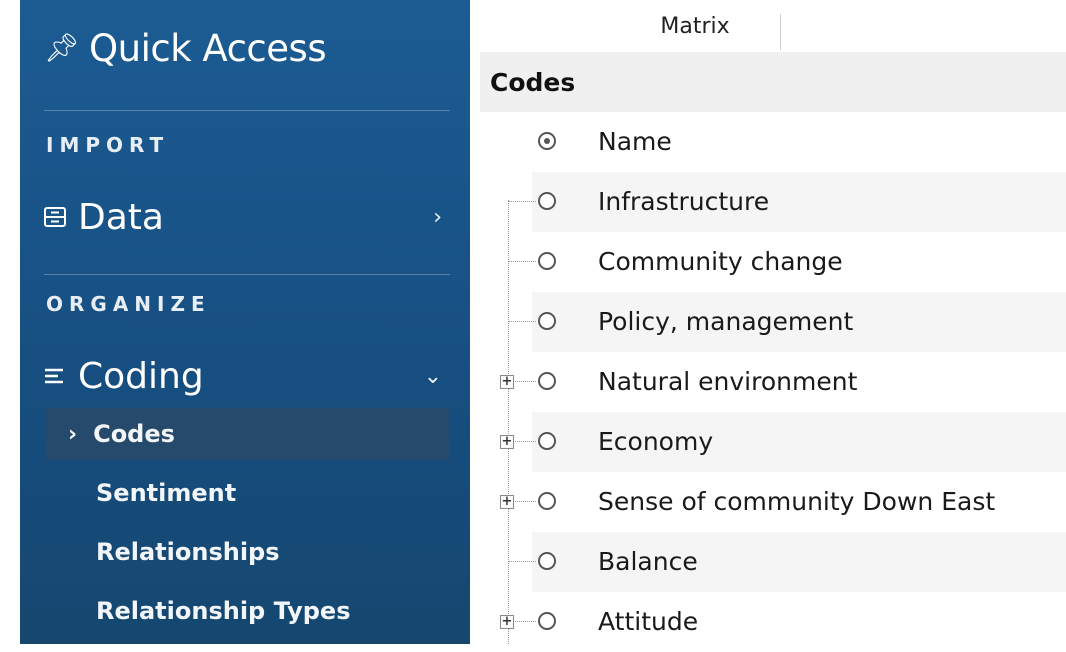  I want to click on table-row: + Economy, so click(773, 442).